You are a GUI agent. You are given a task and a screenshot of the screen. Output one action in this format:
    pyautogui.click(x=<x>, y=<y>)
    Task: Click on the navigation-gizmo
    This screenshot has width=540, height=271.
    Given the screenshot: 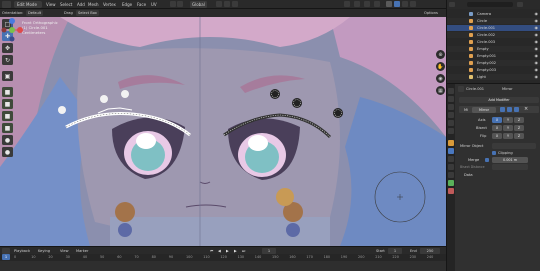 What is the action you would take?
    pyautogui.click(x=12, y=30)
    